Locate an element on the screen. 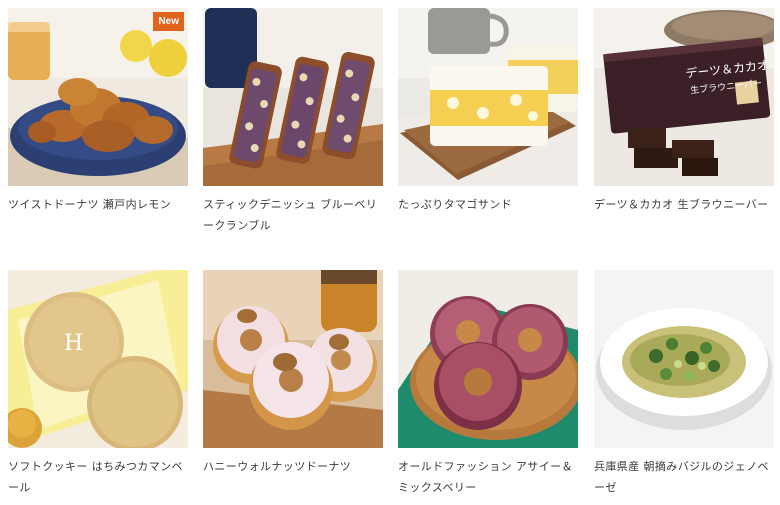  product-image-egg-sandwich is located at coordinates (488, 97).